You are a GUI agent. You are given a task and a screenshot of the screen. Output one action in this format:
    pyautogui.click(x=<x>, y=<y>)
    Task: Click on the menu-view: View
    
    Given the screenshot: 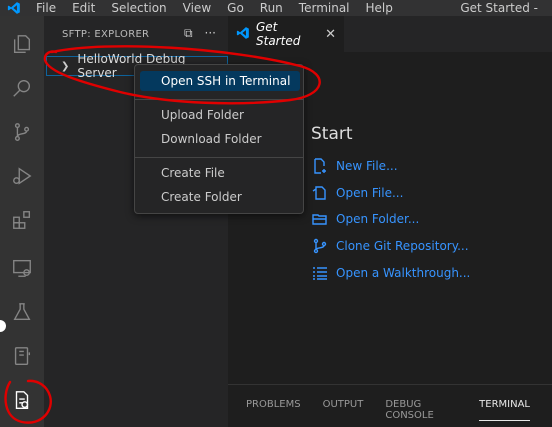 What is the action you would take?
    pyautogui.click(x=197, y=8)
    